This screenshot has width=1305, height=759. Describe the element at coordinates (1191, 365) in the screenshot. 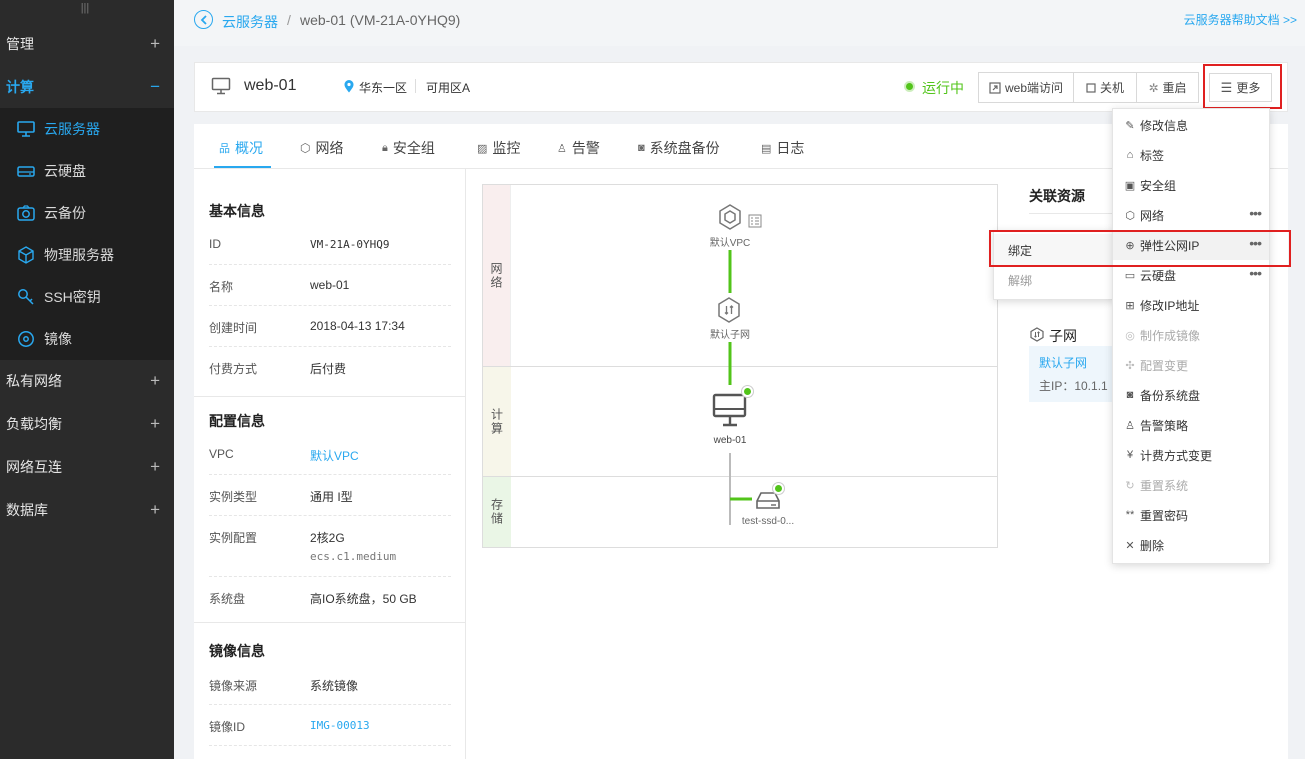

I see `menu-item-config-change: ✣ 配置变更` at that location.